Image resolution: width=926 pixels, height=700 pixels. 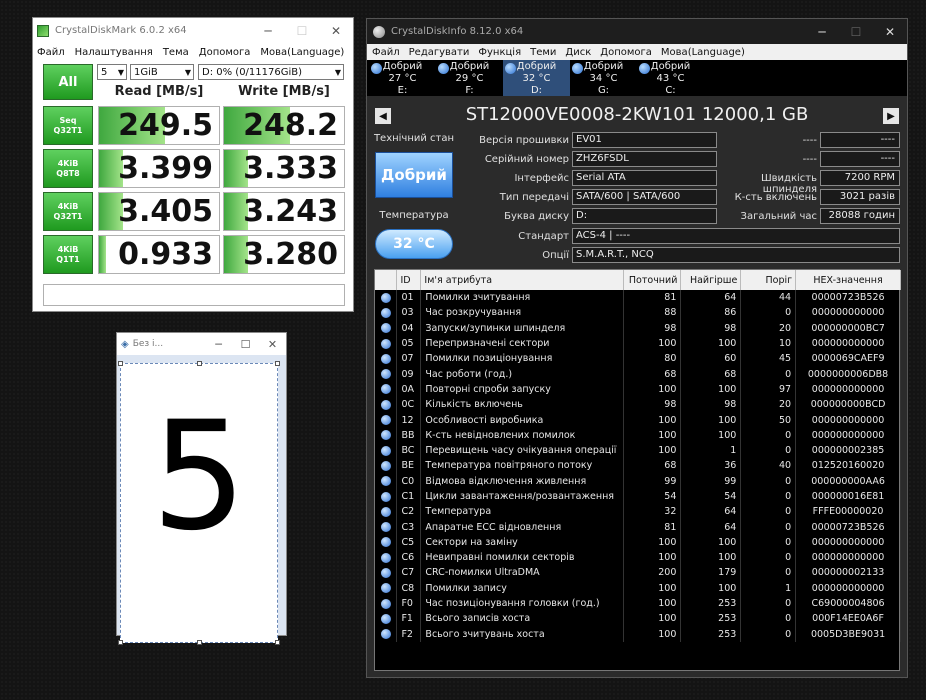 I want to click on paint-canvas: 5, so click(x=199, y=503).